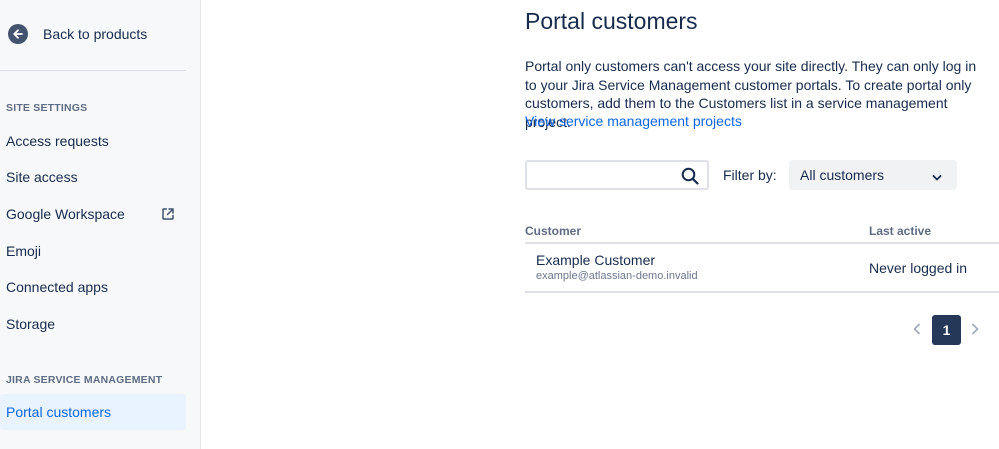  Describe the element at coordinates (553, 231) in the screenshot. I see `column-header-customer: Customer` at that location.